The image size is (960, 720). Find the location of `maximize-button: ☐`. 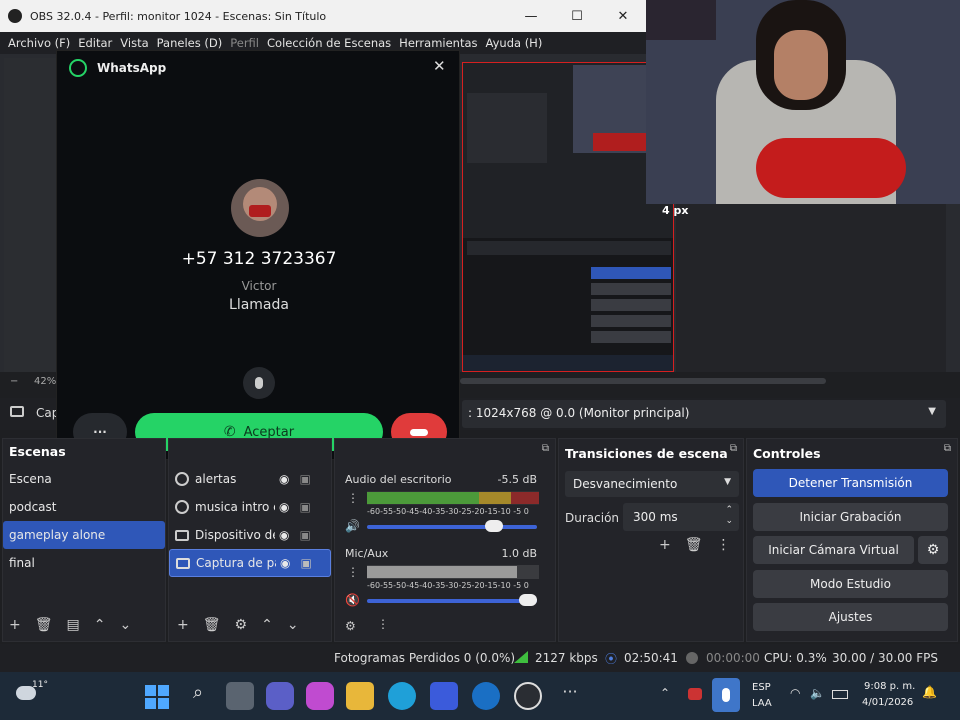

maximize-button: ☐ is located at coordinates (577, 16).